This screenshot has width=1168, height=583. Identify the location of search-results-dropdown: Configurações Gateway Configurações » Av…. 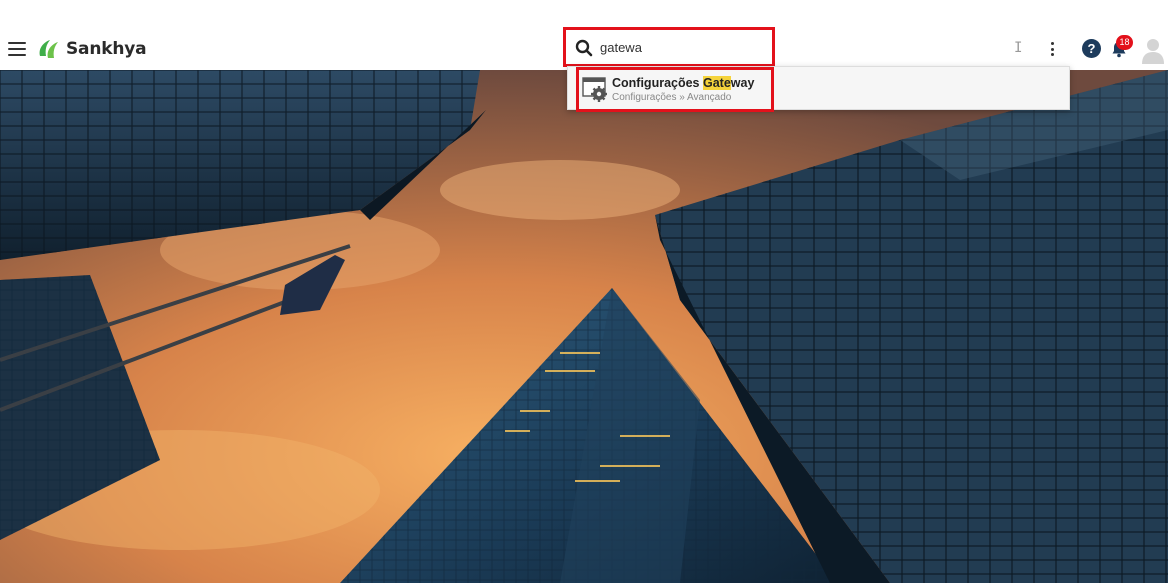
(818, 89).